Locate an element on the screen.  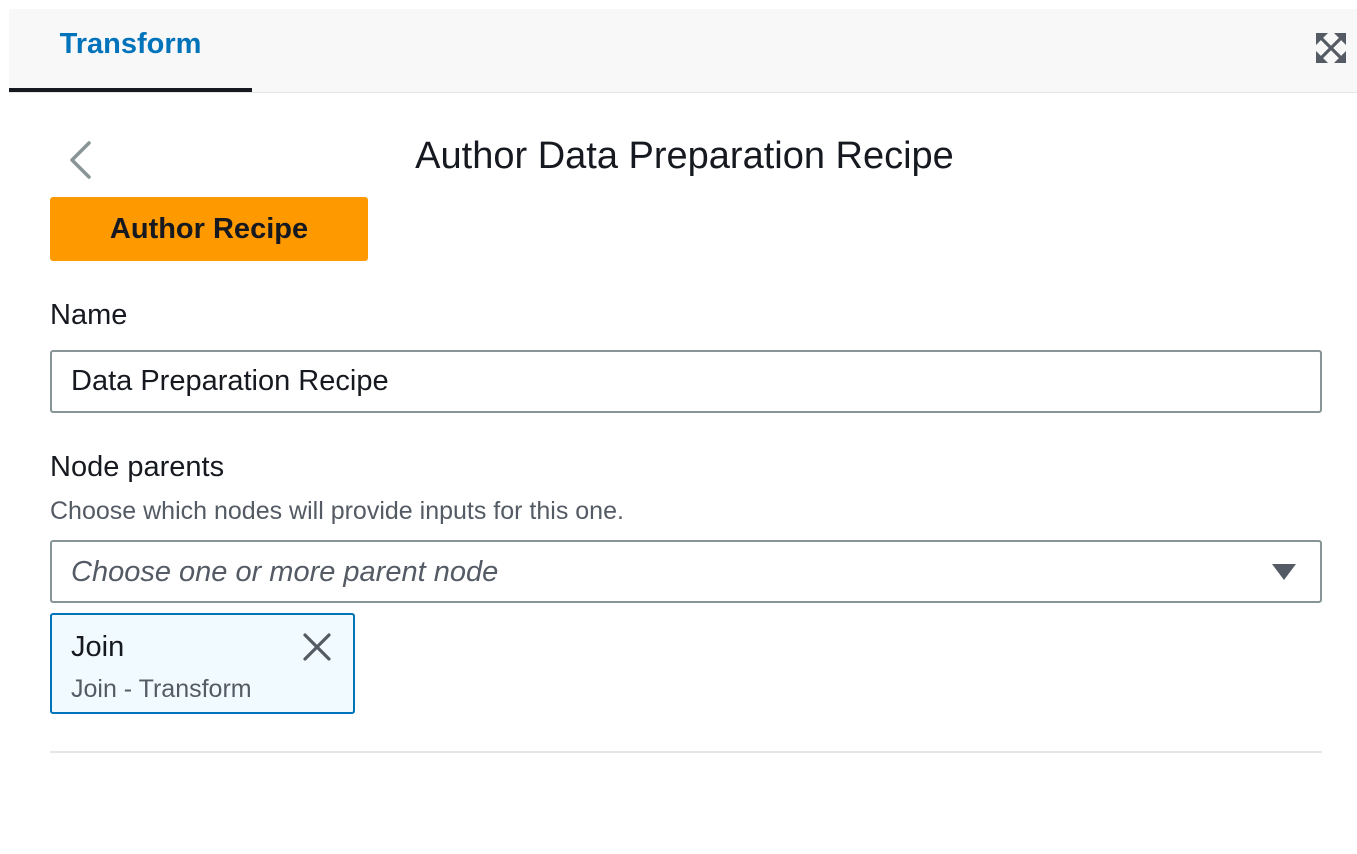
chevron-left-icon is located at coordinates (80, 160).